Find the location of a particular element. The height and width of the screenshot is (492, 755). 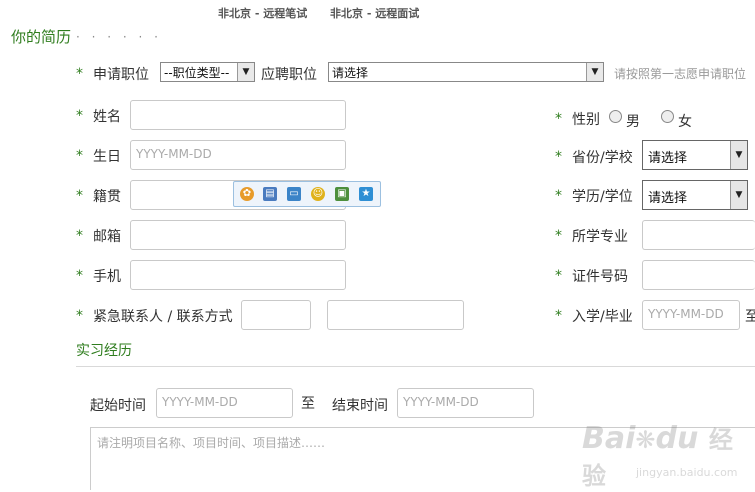

emergency-contact-phone-input is located at coordinates (395, 315).